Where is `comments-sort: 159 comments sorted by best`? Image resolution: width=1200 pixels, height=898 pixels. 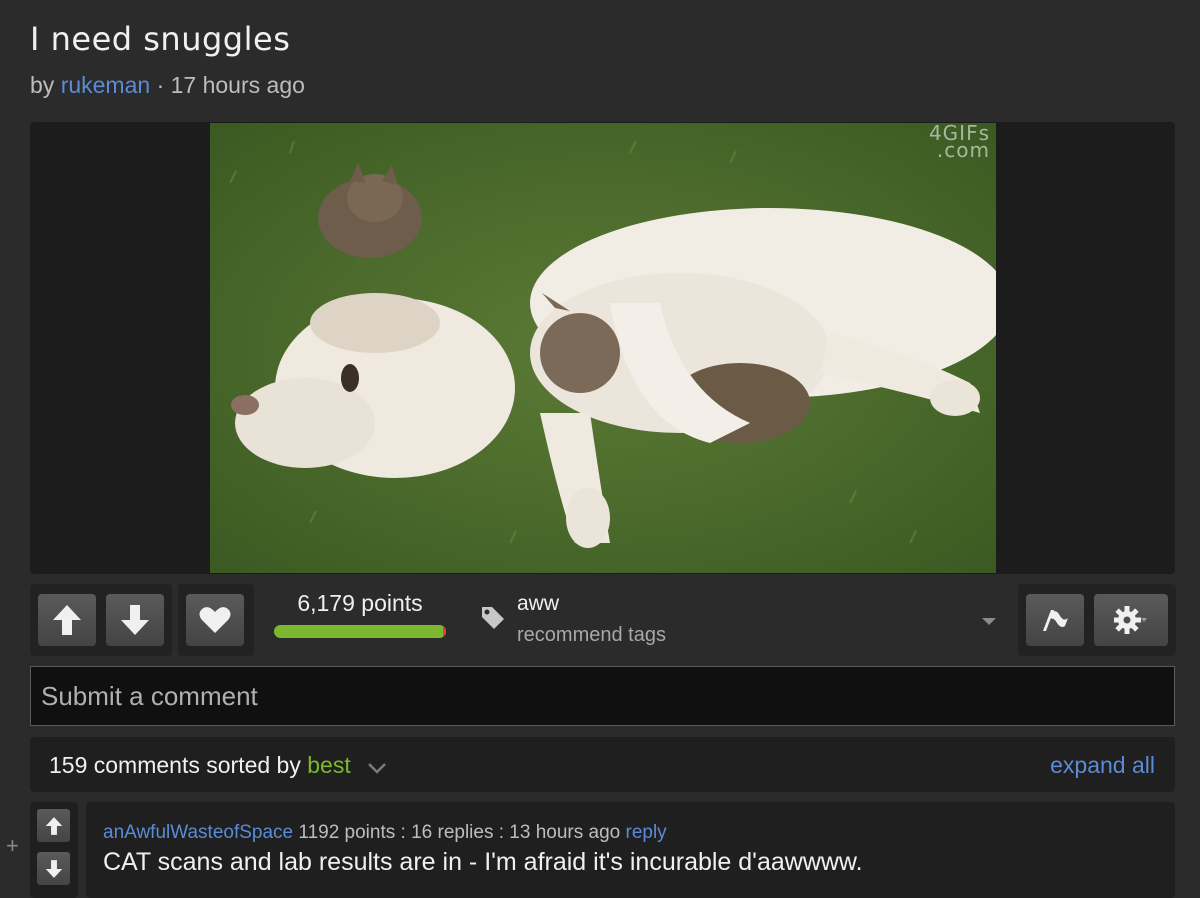
comments-sort: 159 comments sorted by best is located at coordinates (218, 766).